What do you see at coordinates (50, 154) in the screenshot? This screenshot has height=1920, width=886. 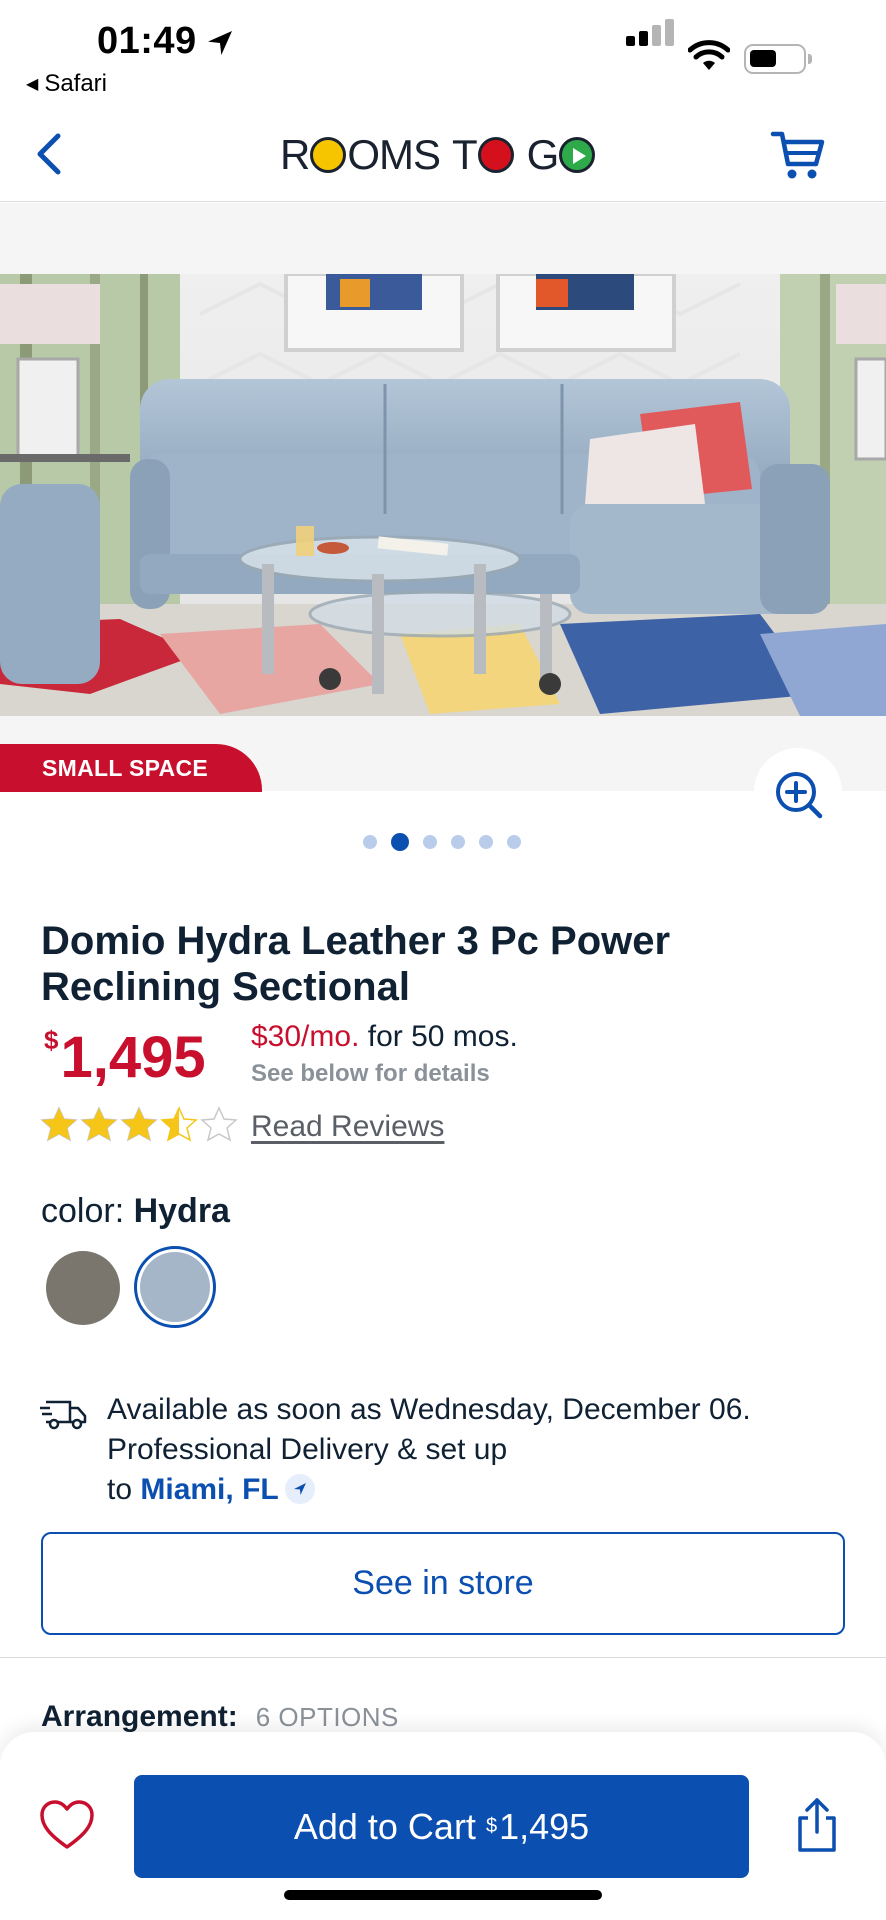 I see `back-chevron-icon` at bounding box center [50, 154].